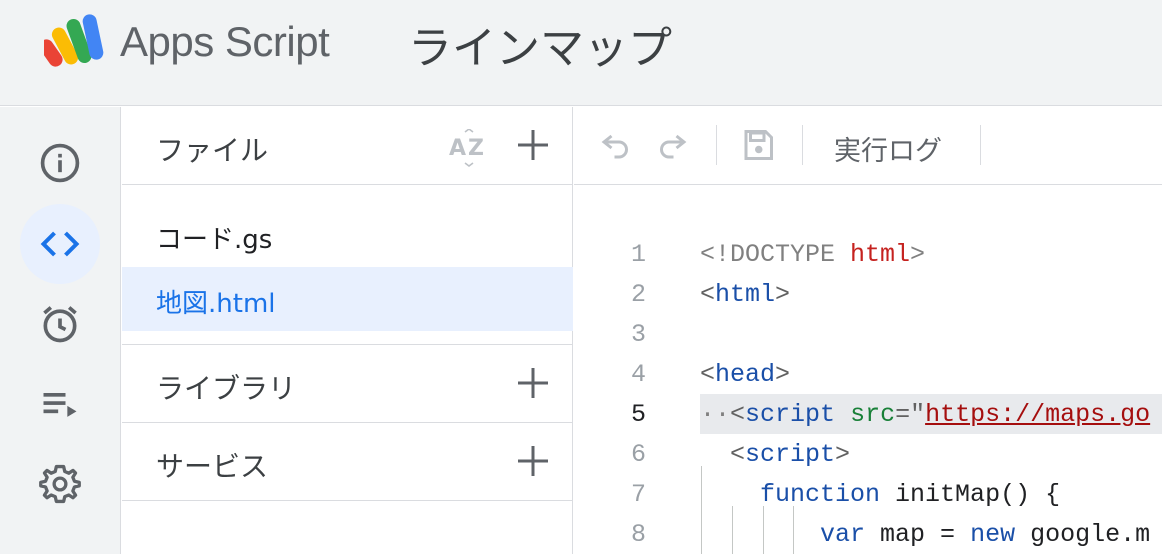  I want to click on add-service-icon, so click(533, 461).